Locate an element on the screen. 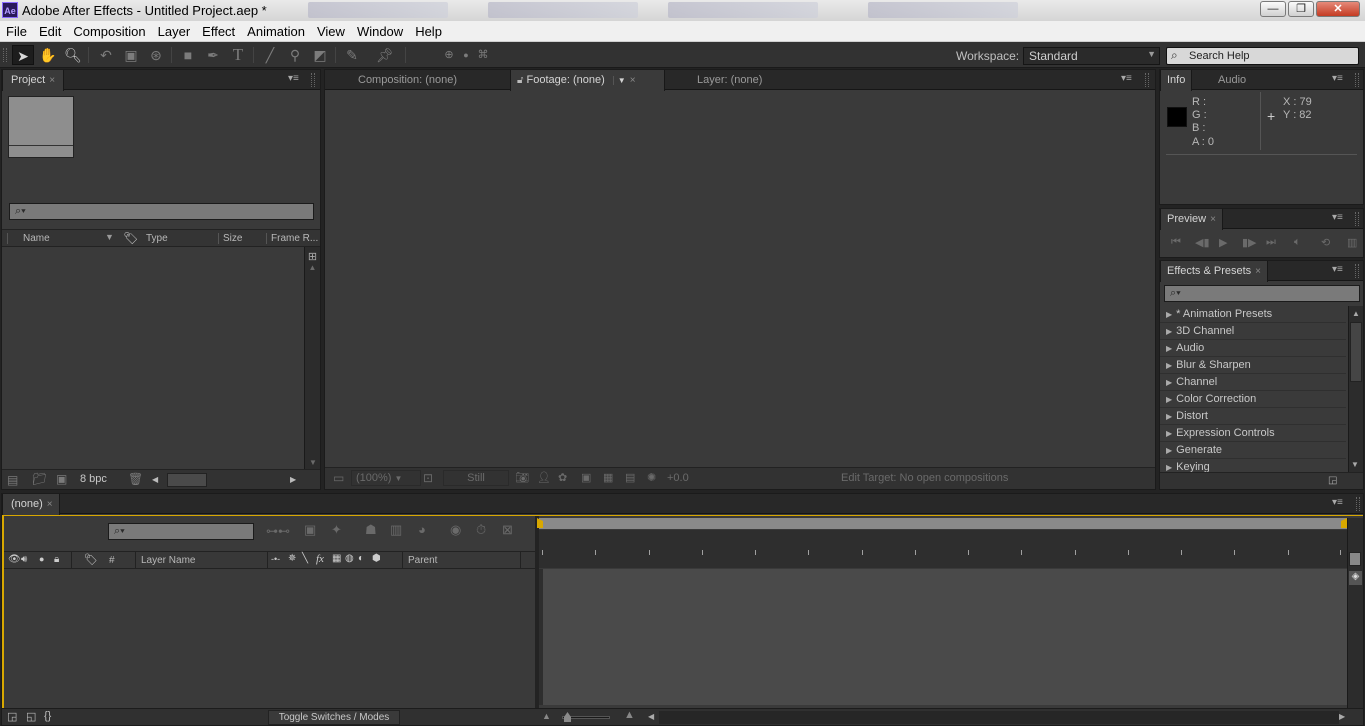  safe-margins-icon: ⊡ is located at coordinates (428, 478).